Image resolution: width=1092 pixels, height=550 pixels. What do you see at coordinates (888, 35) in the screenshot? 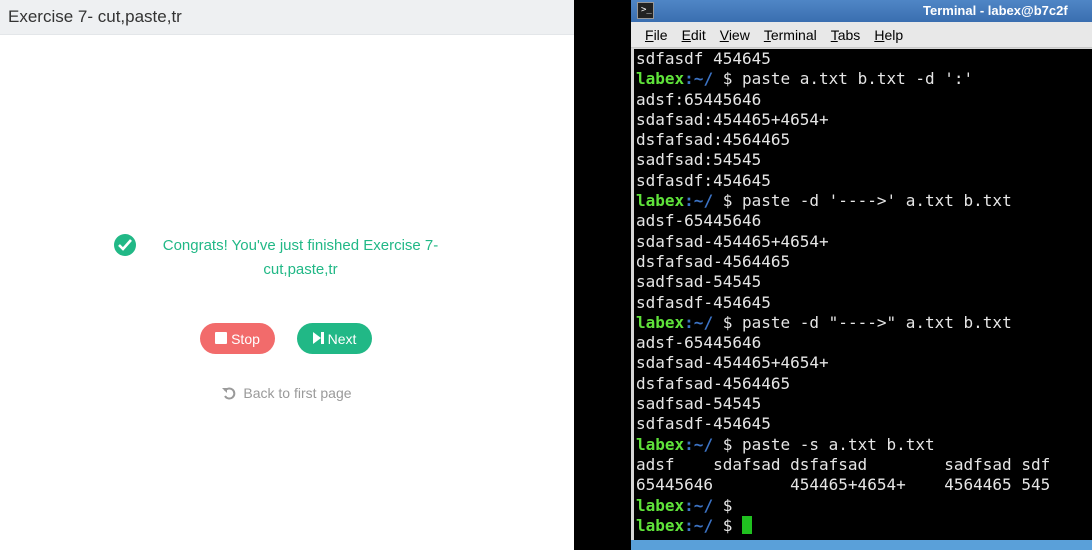
I see `menu-item-help: Help` at bounding box center [888, 35].